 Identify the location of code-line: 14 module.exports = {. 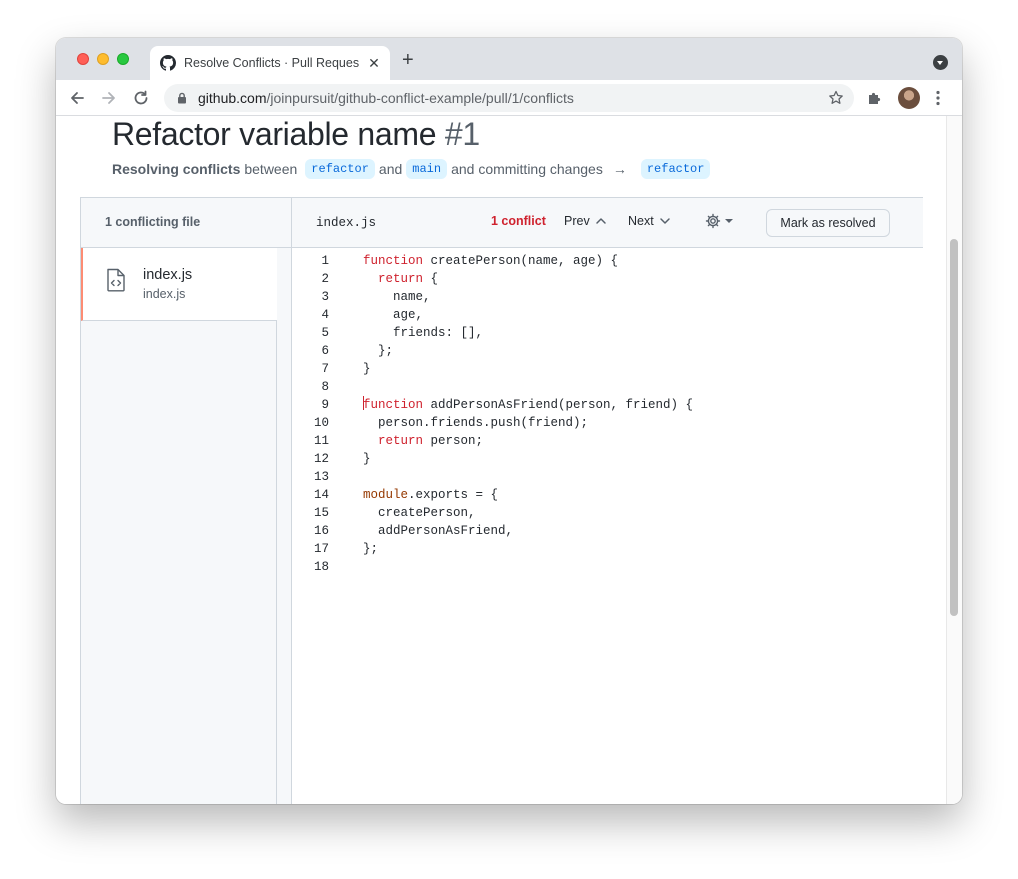
(607, 495).